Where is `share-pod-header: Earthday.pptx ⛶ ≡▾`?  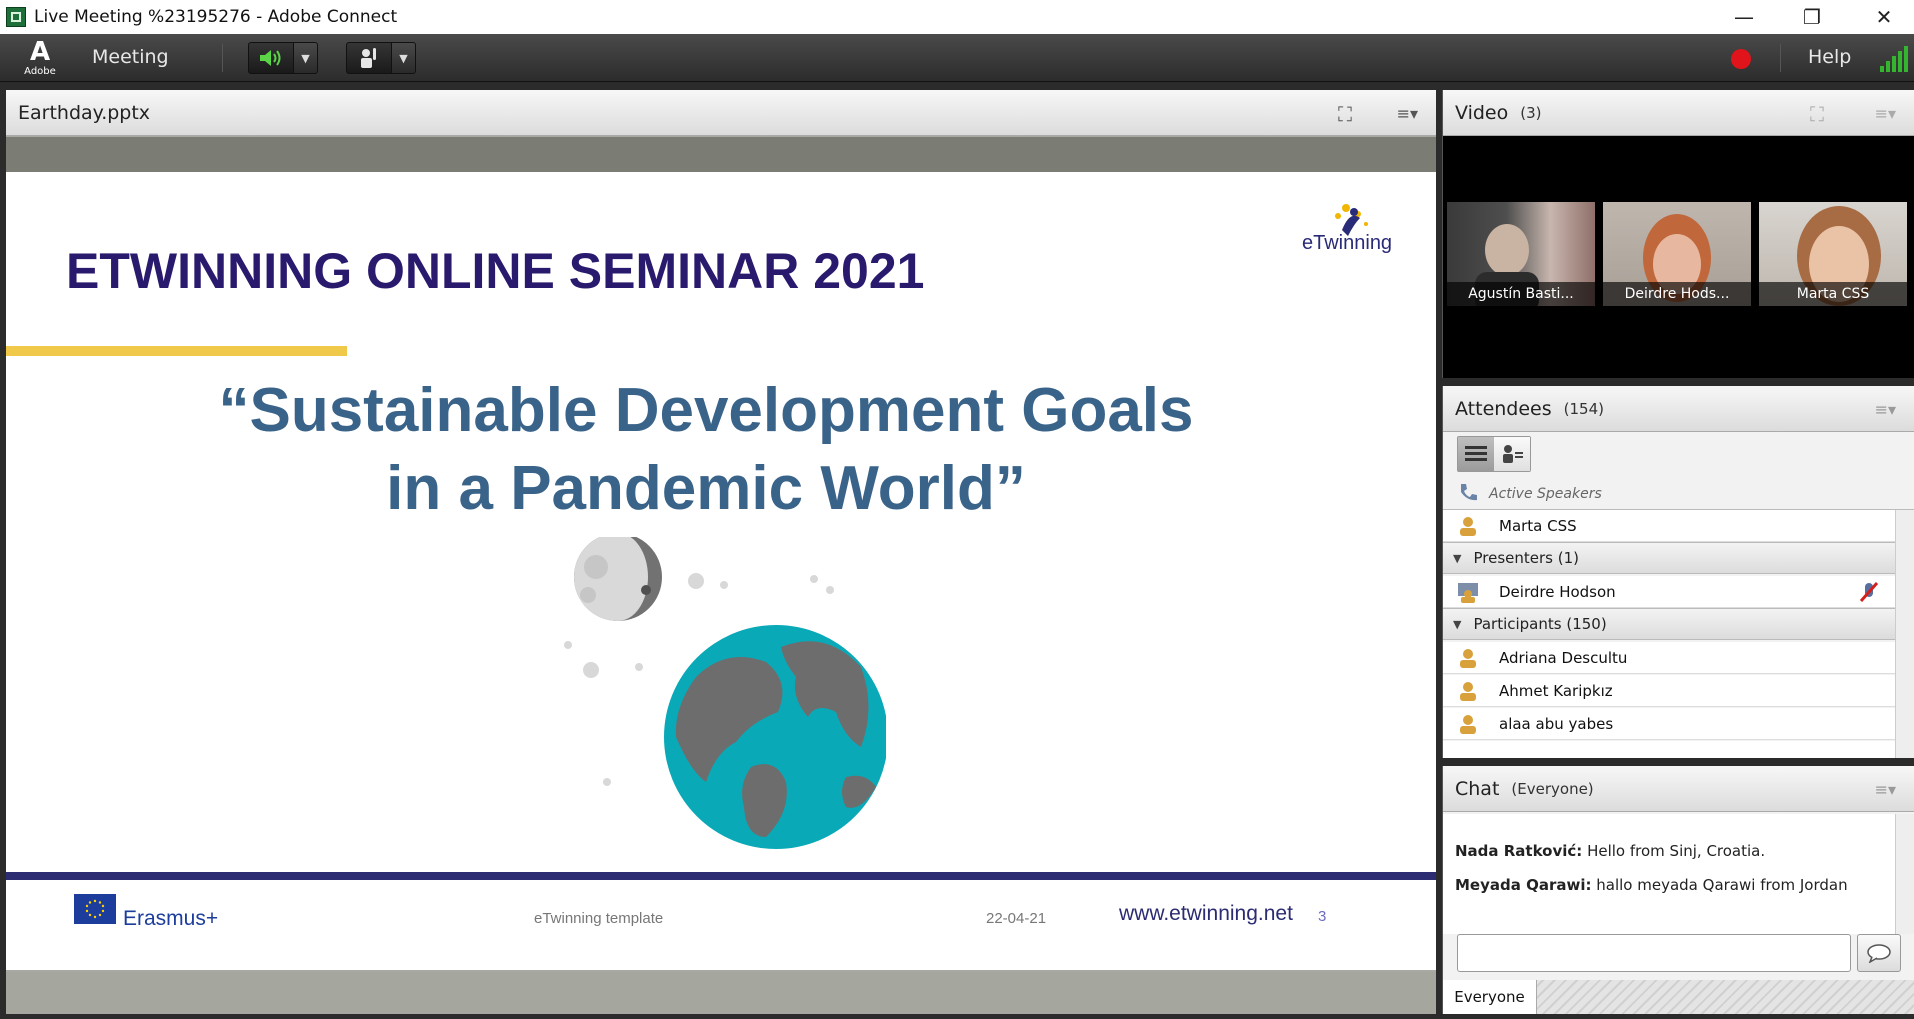 share-pod-header: Earthday.pptx ⛶ ≡▾ is located at coordinates (721, 113).